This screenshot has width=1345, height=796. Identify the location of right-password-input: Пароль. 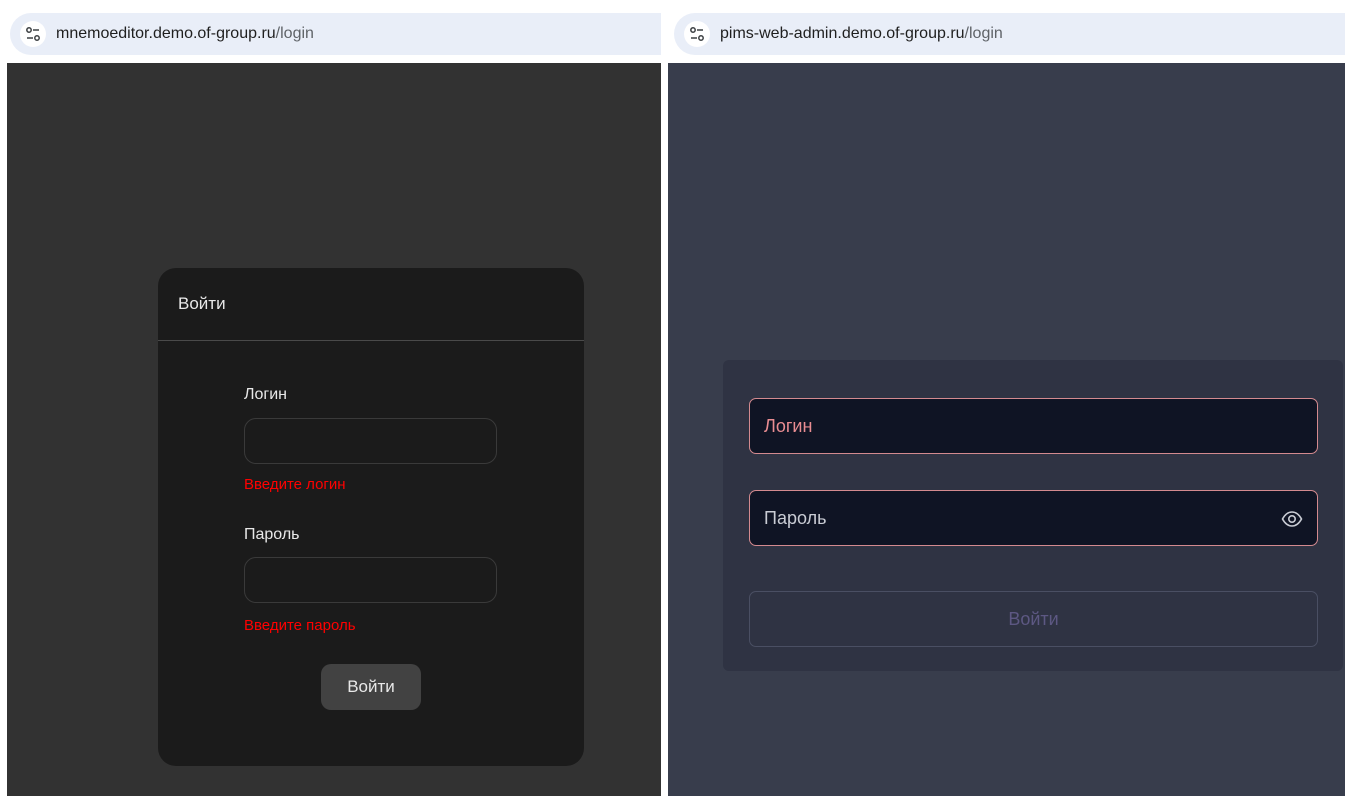
(1033, 518).